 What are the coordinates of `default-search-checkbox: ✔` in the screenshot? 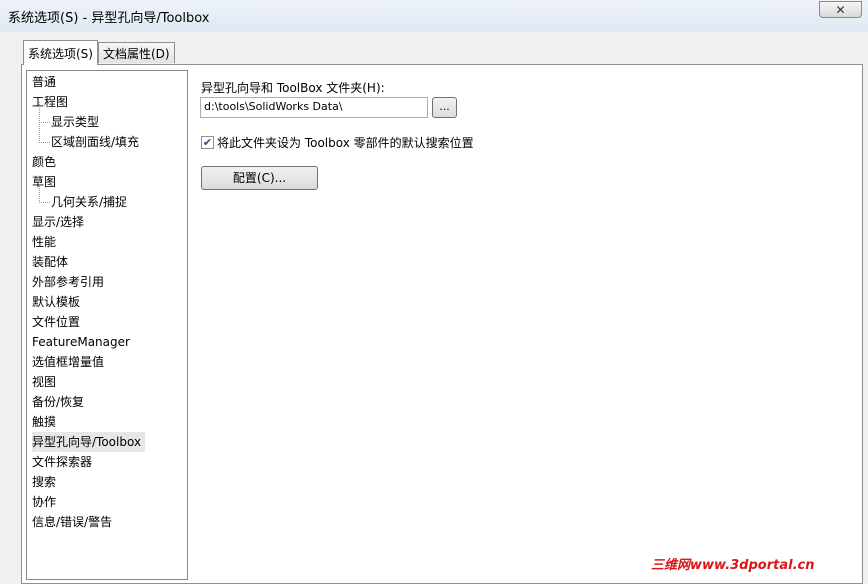 It's located at (207, 142).